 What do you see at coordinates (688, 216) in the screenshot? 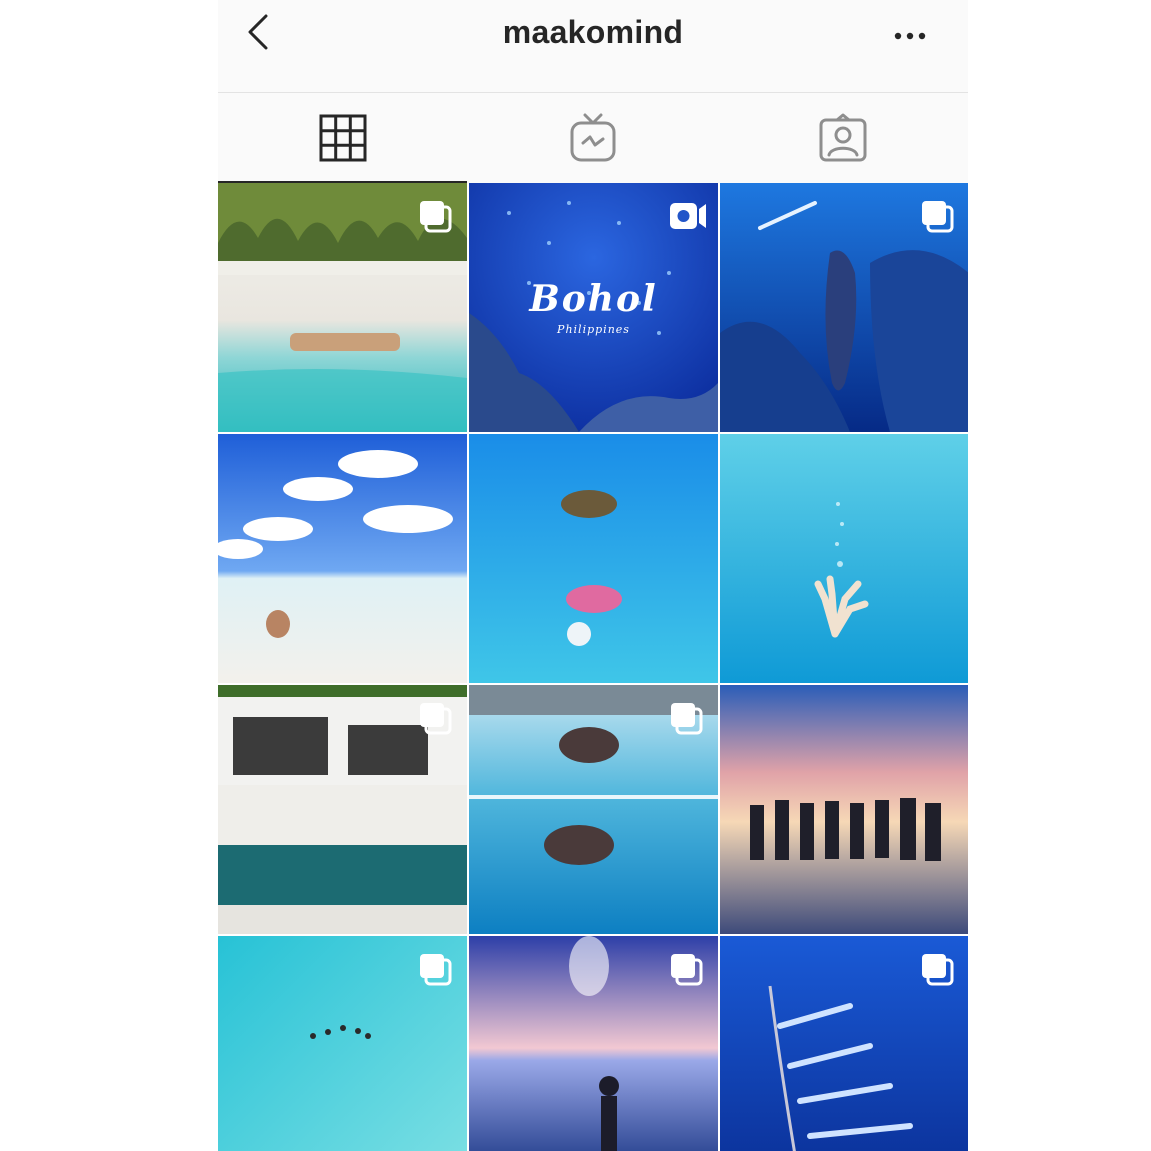
I see `video-icon` at bounding box center [688, 216].